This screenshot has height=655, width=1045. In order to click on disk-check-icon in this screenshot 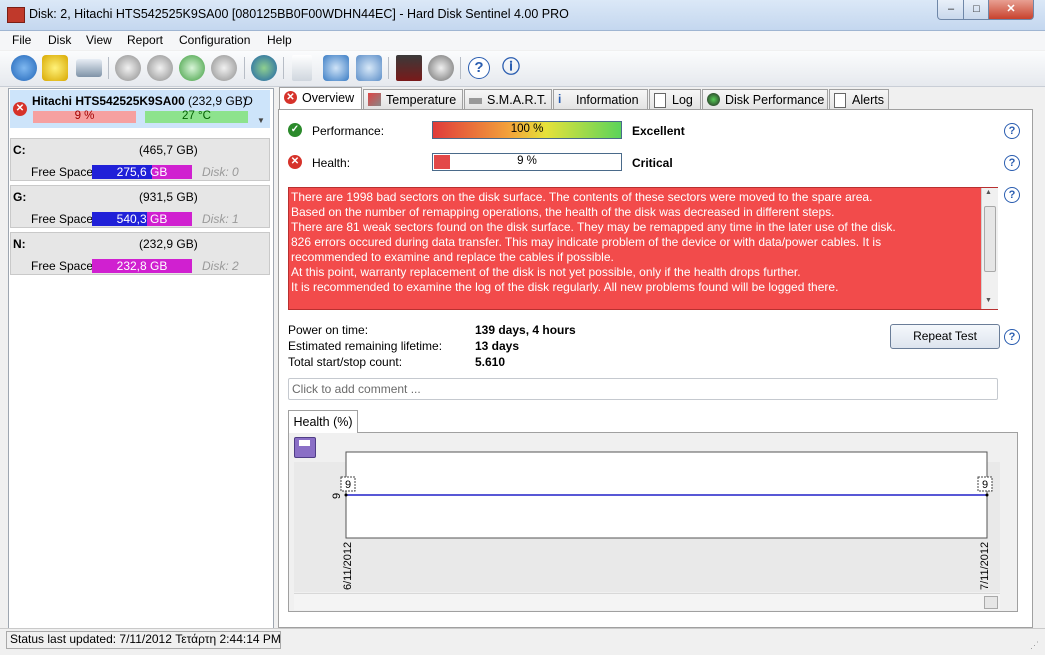, I will do `click(128, 68)`.